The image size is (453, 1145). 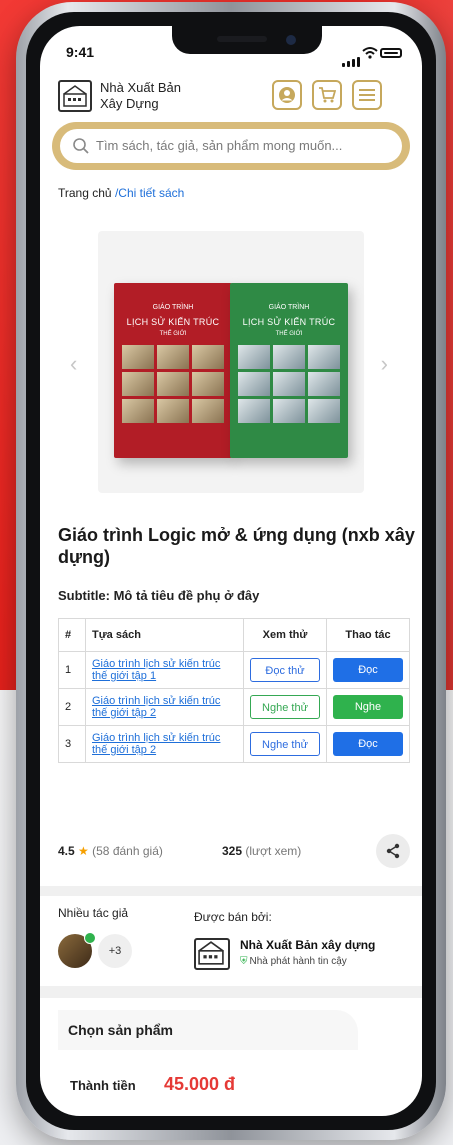 I want to click on product-subtitle: Subtitle: Mô tả tiêu đề phụ ở đây, so click(x=159, y=595).